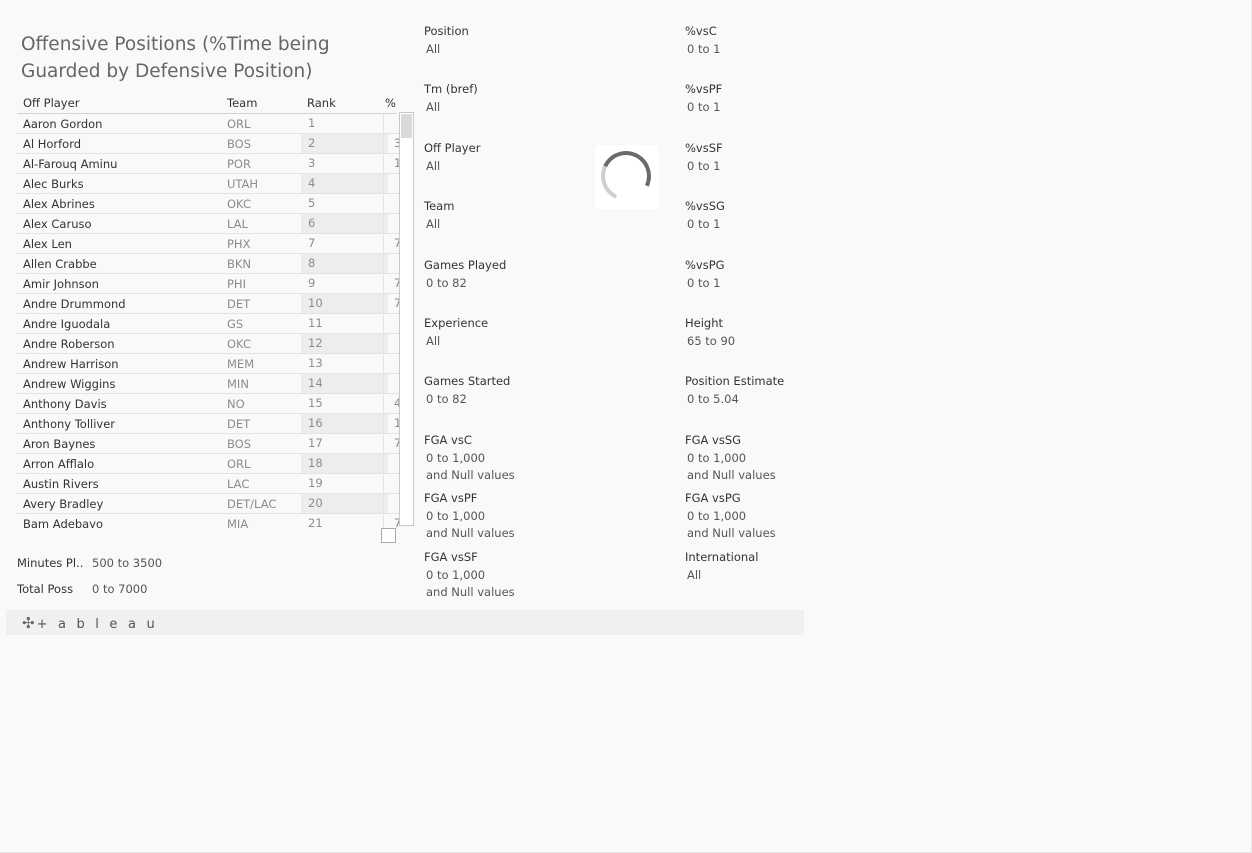 This screenshot has width=1252, height=853. I want to click on player-name: Aron Baynes, so click(59, 444).